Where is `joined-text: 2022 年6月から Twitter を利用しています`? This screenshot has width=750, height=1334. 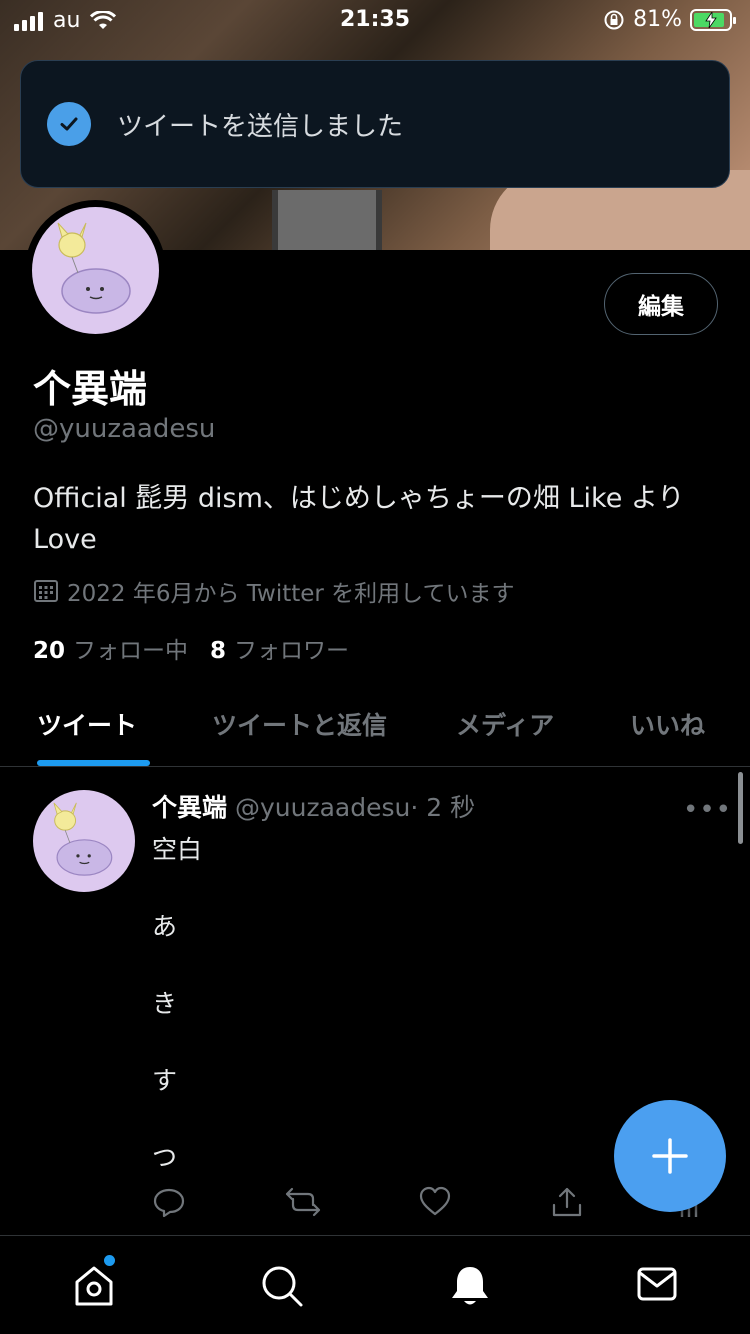
joined-text: 2022 年6月から Twitter を利用しています is located at coordinates (291, 594).